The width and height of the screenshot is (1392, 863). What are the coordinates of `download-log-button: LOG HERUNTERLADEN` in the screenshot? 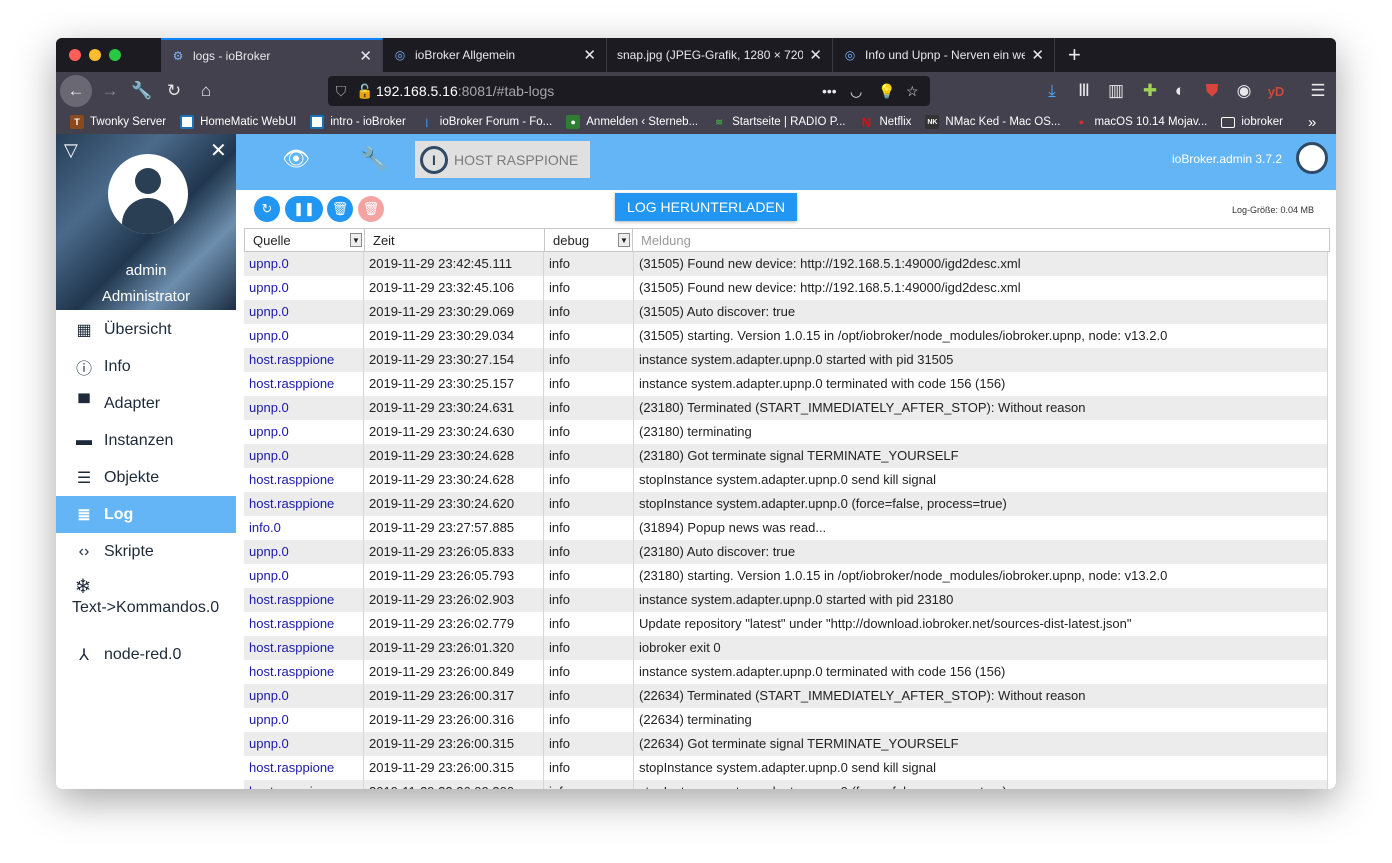 It's located at (706, 207).